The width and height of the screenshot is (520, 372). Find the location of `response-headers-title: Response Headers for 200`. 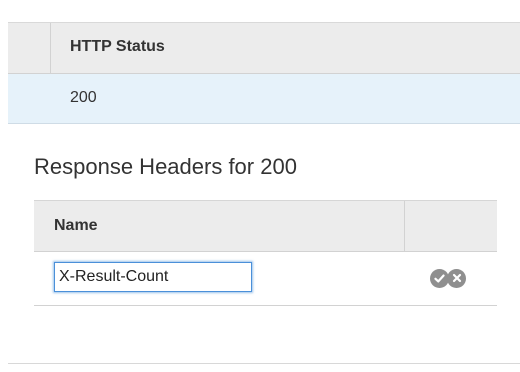

response-headers-title: Response Headers for 200 is located at coordinates (165, 166).